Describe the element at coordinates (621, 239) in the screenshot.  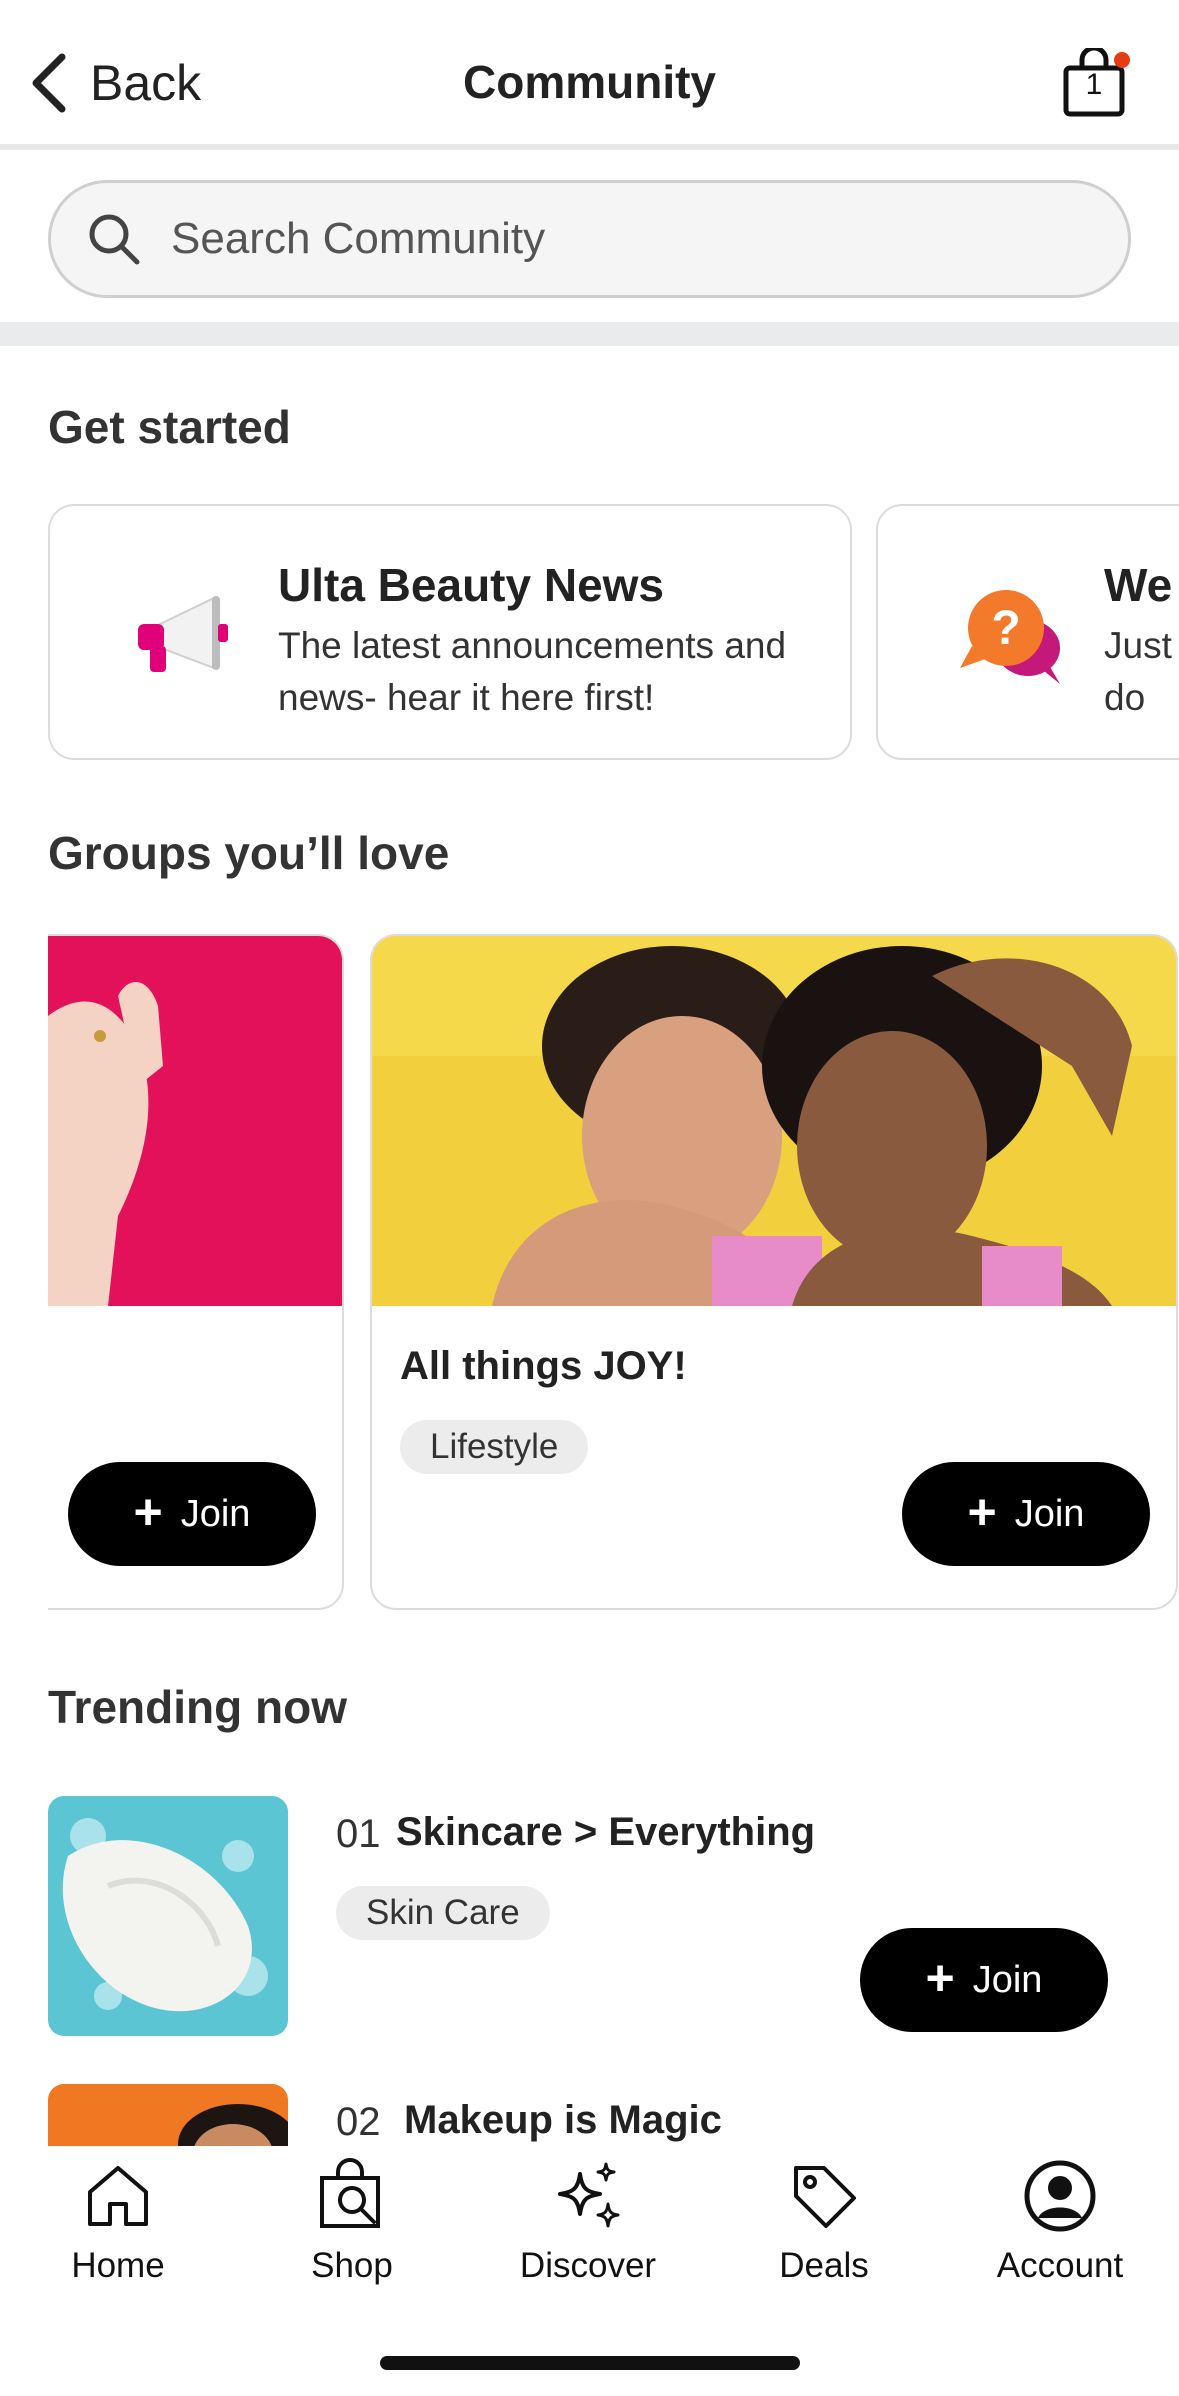
I see `search-input` at that location.